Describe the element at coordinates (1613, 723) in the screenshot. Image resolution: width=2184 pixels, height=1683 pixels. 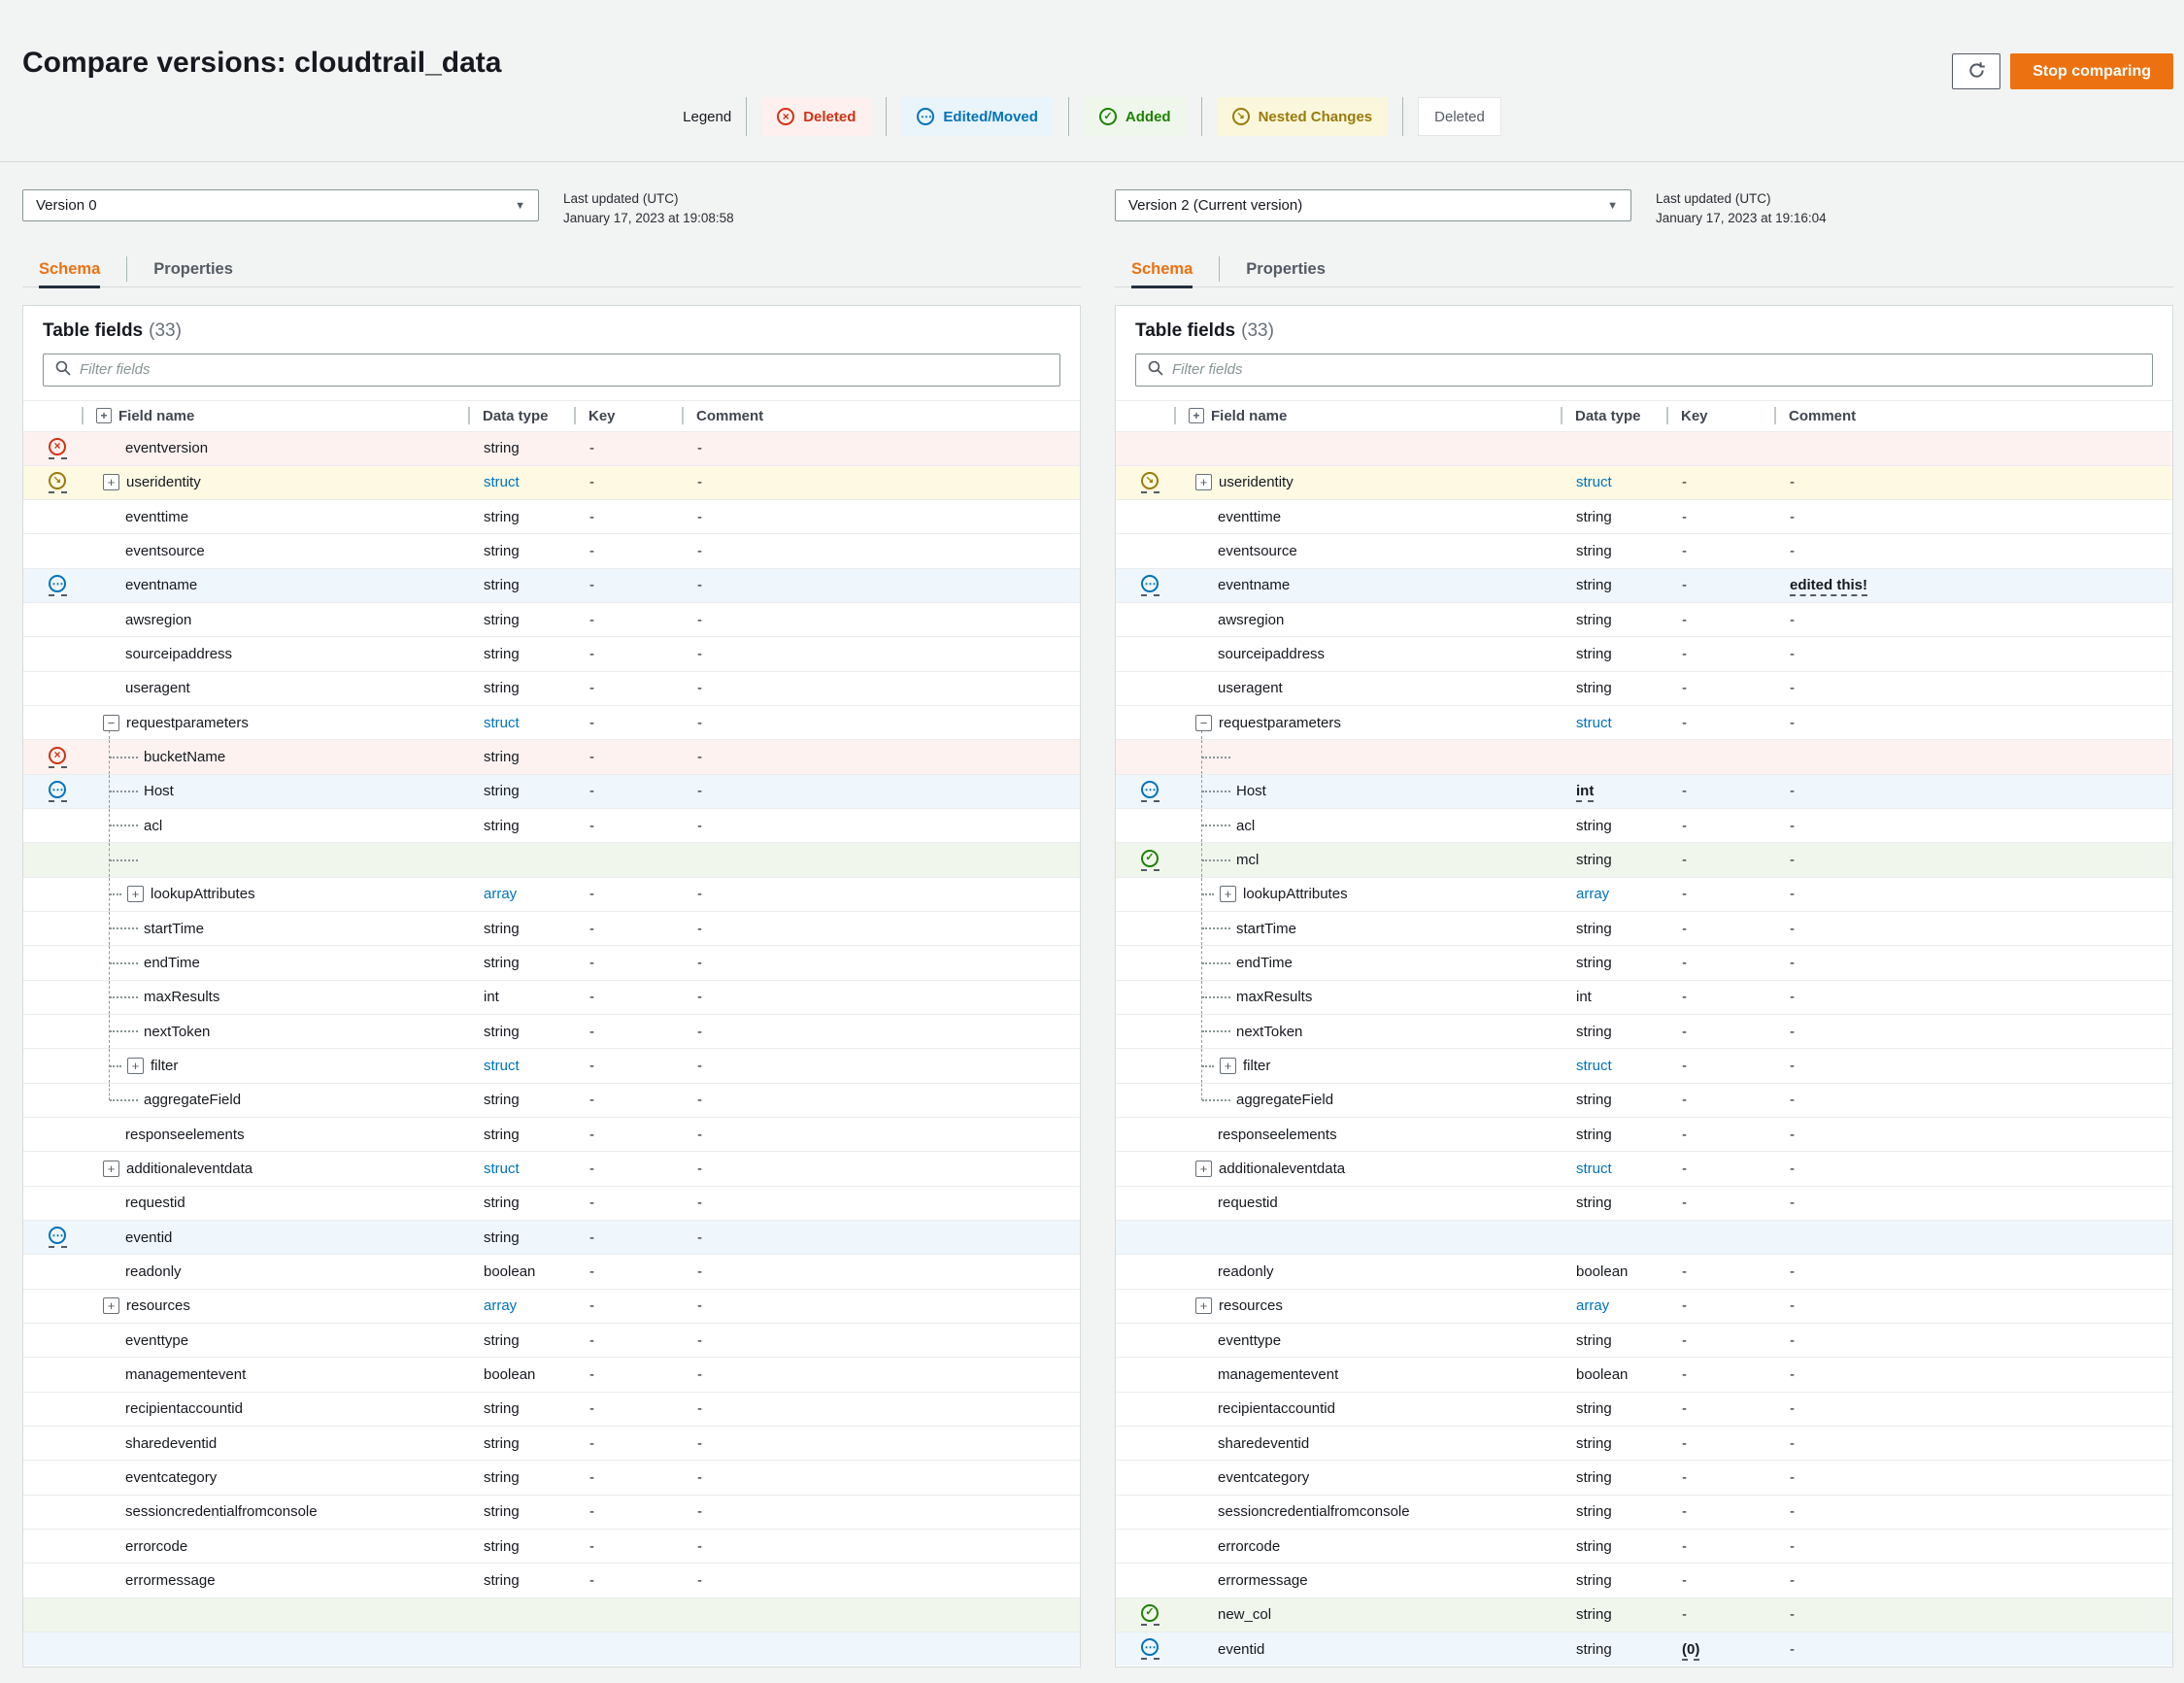
I see `data-type-cell: struct` at that location.